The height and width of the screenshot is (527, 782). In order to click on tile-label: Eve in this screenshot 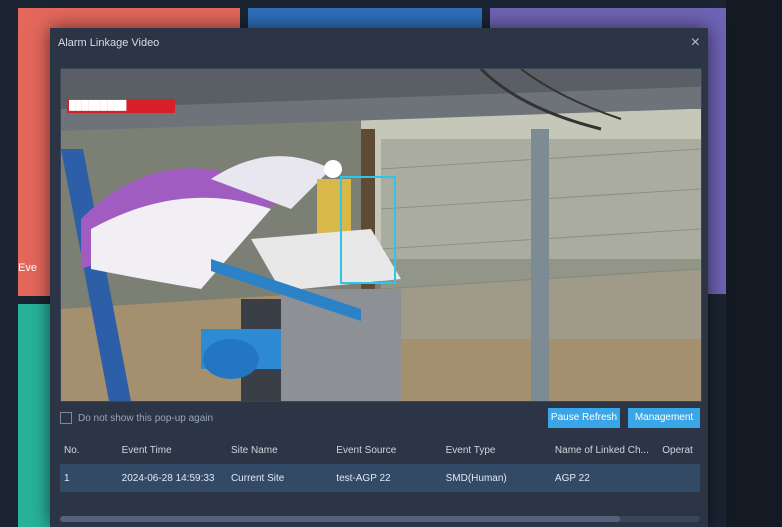, I will do `click(27, 268)`.